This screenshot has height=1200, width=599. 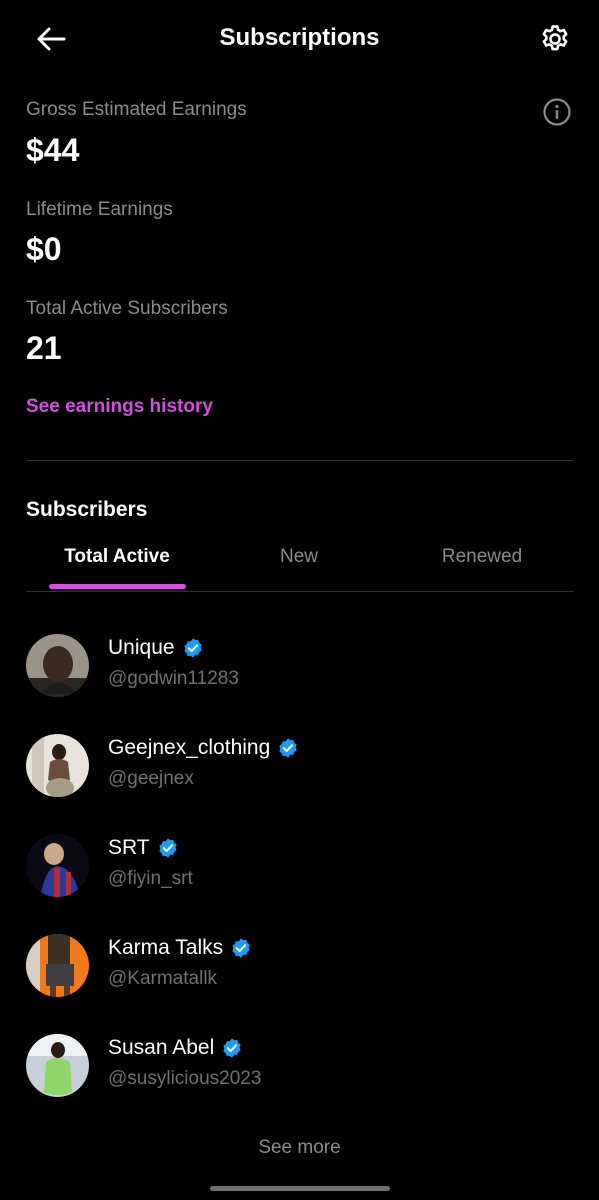 I want to click on gear-icon, so click(x=555, y=38).